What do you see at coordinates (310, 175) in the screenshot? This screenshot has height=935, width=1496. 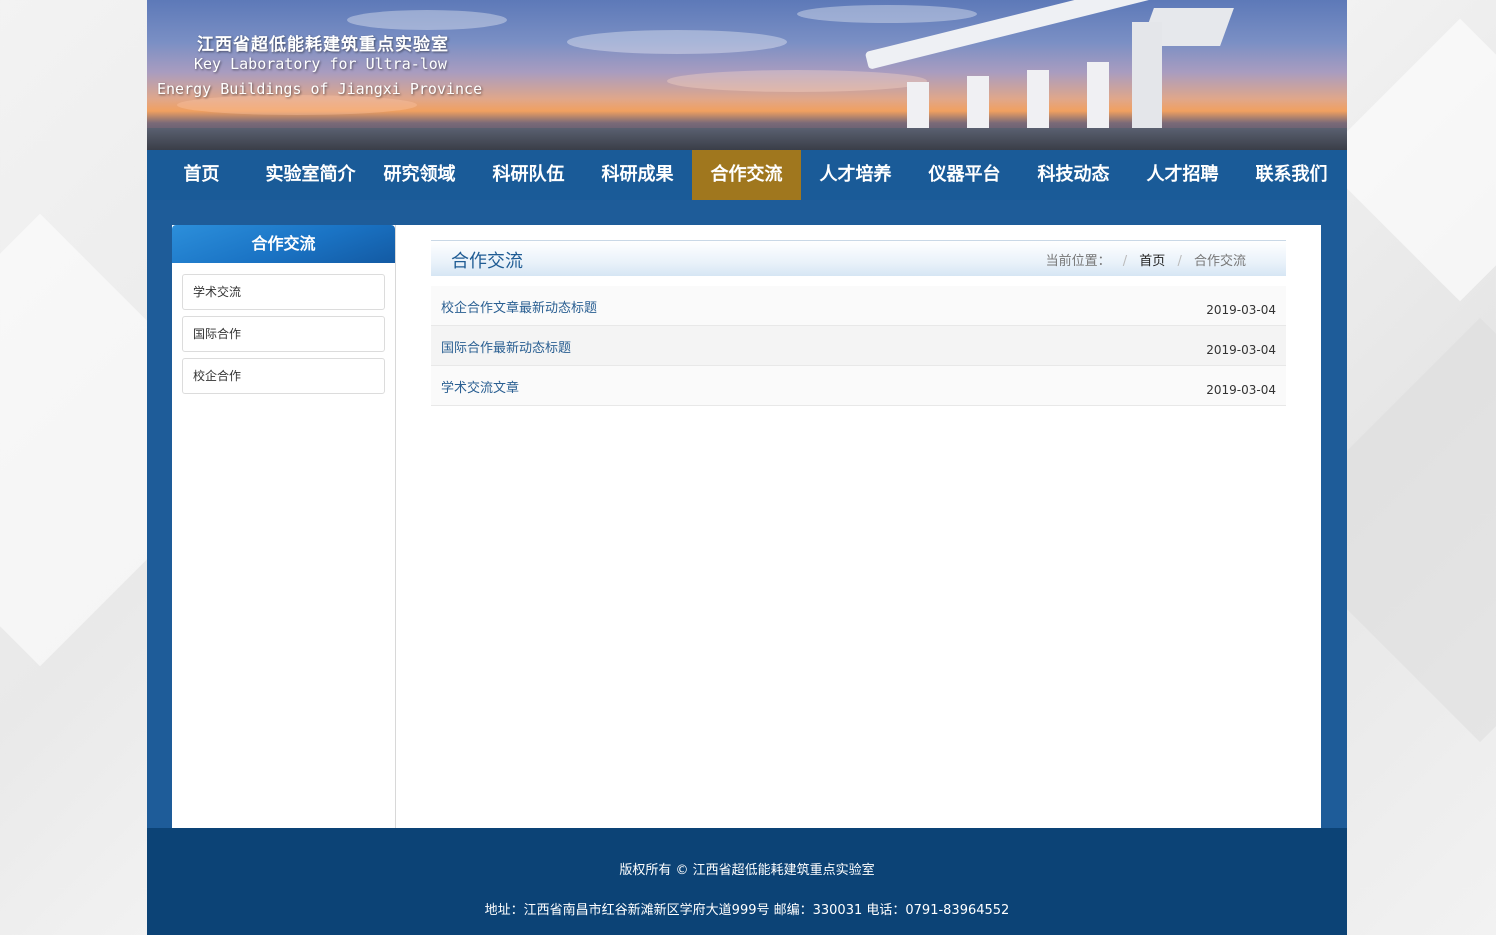 I see `nav-item-about: 实验室简介` at bounding box center [310, 175].